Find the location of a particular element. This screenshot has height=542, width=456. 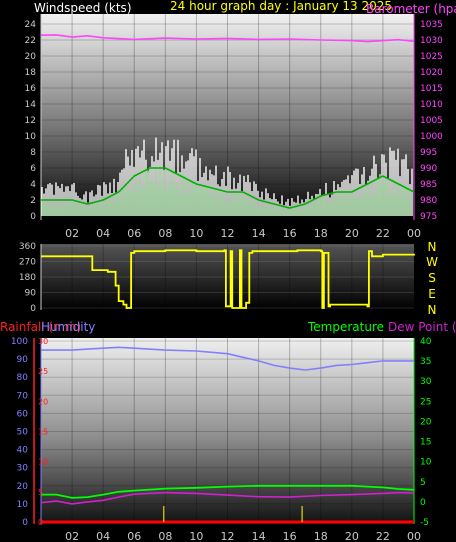

temperature-tick-5: 5 is located at coordinates (423, 483).